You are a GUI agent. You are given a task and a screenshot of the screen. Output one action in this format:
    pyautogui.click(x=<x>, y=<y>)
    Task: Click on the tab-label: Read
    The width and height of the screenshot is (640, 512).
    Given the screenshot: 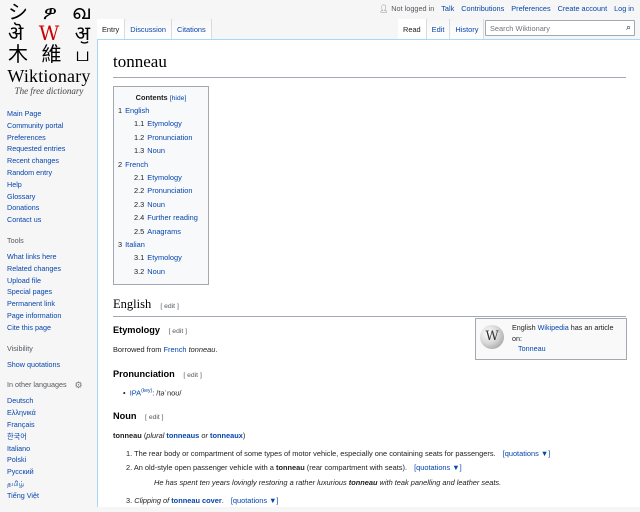 What is the action you would take?
    pyautogui.click(x=412, y=29)
    